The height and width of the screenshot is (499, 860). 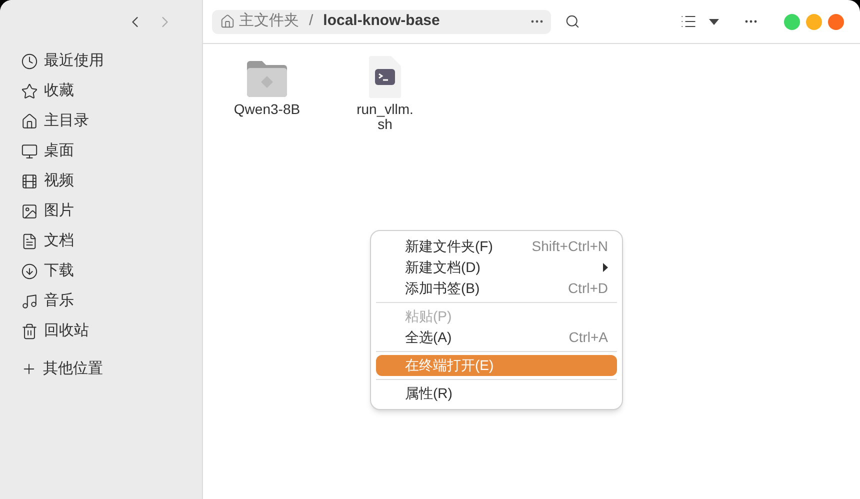 What do you see at coordinates (588, 288) in the screenshot?
I see `shortcut-label: Ctrl+D` at bounding box center [588, 288].